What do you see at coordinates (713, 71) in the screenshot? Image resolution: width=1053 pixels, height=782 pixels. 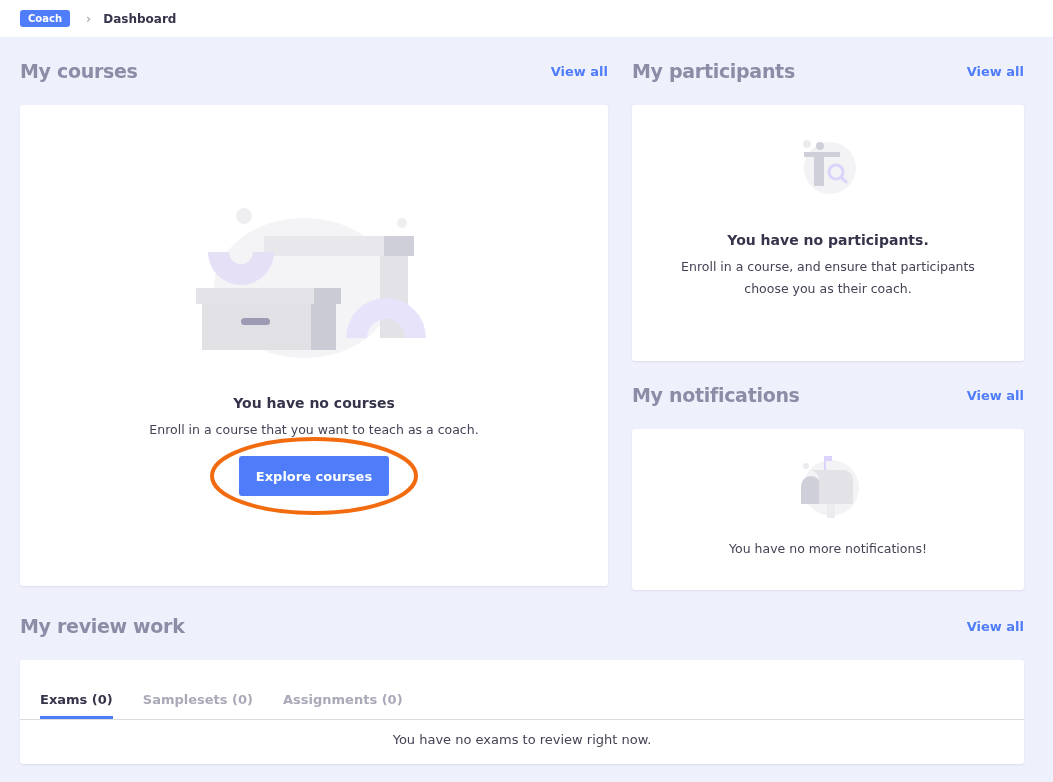 I see `section-title: My participants` at bounding box center [713, 71].